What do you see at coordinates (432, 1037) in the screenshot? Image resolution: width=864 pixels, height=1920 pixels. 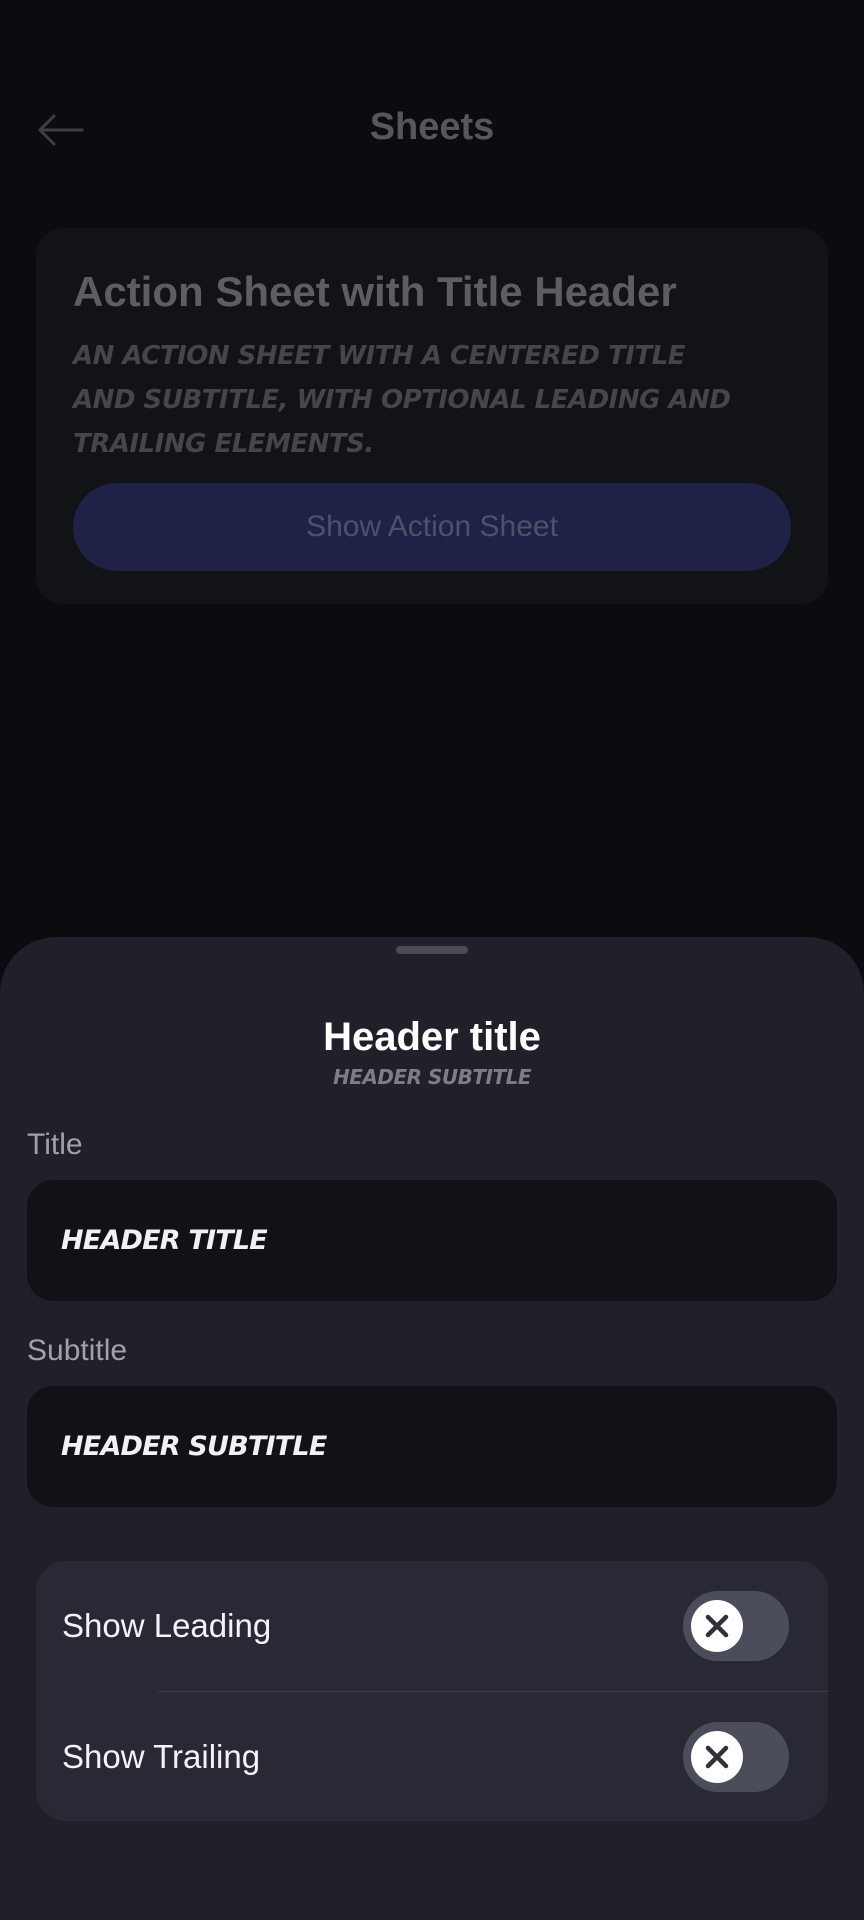 I see `sheet-header-title: Header title` at bounding box center [432, 1037].